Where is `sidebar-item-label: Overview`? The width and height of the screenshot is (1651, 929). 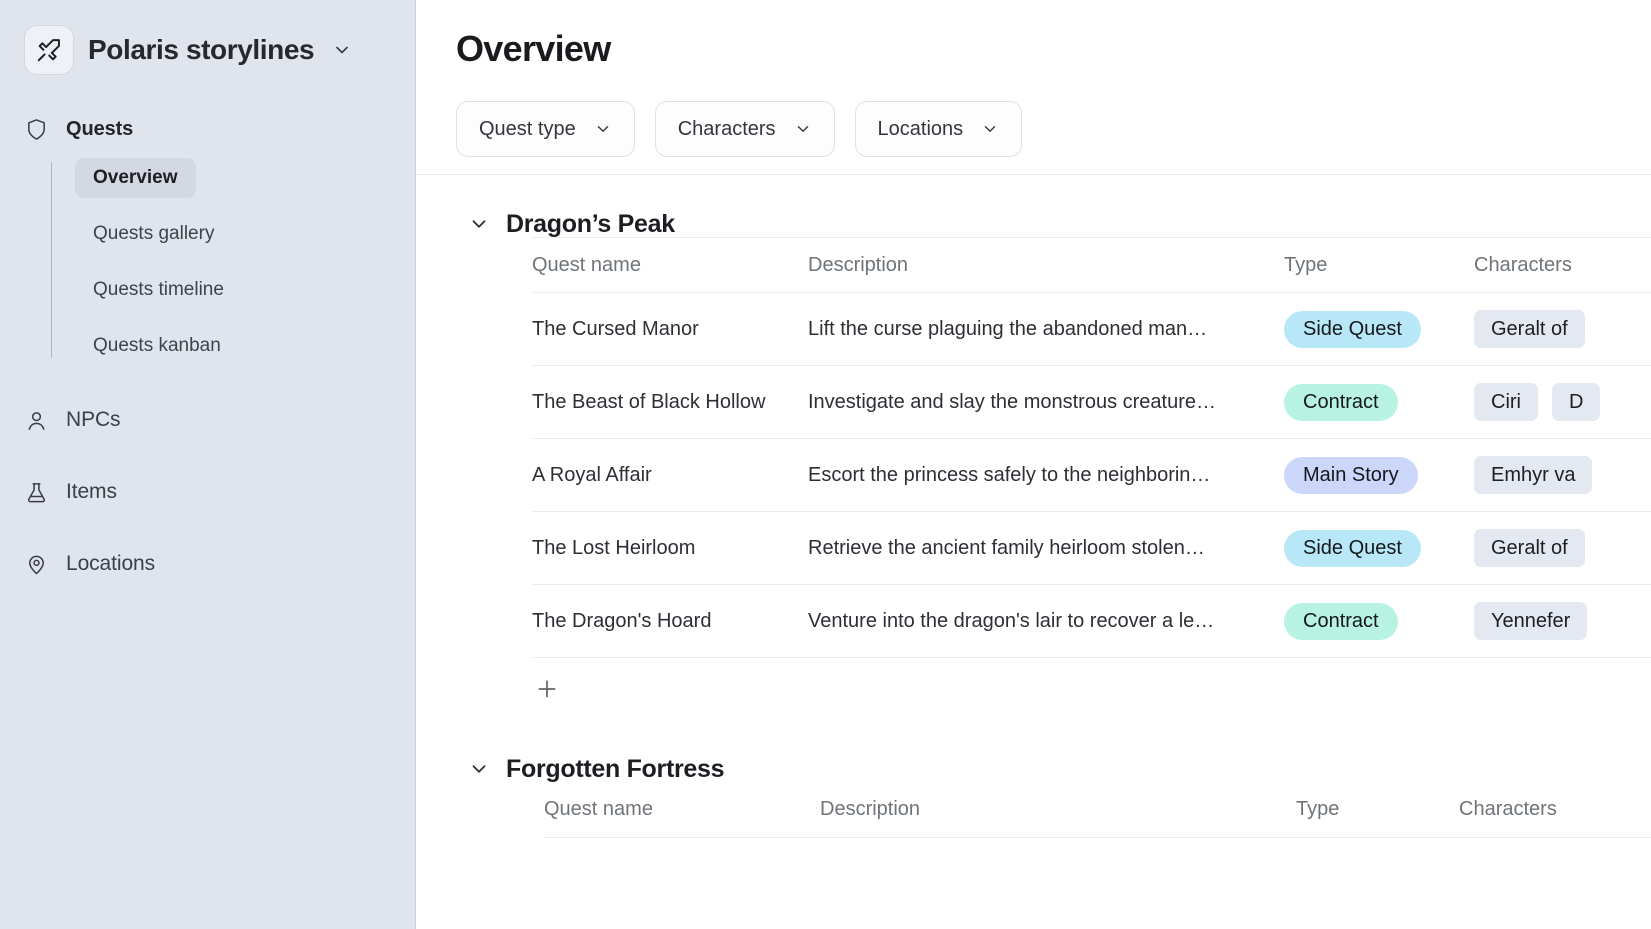
sidebar-item-label: Overview is located at coordinates (135, 177).